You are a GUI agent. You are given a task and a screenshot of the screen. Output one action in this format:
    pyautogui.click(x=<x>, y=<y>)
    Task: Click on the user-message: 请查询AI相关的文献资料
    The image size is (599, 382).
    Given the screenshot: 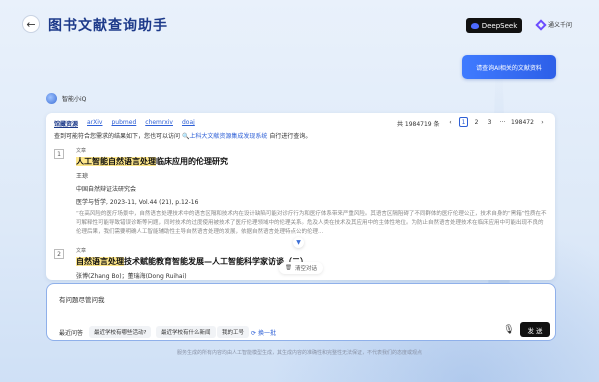 What is the action you would take?
    pyautogui.click(x=509, y=67)
    